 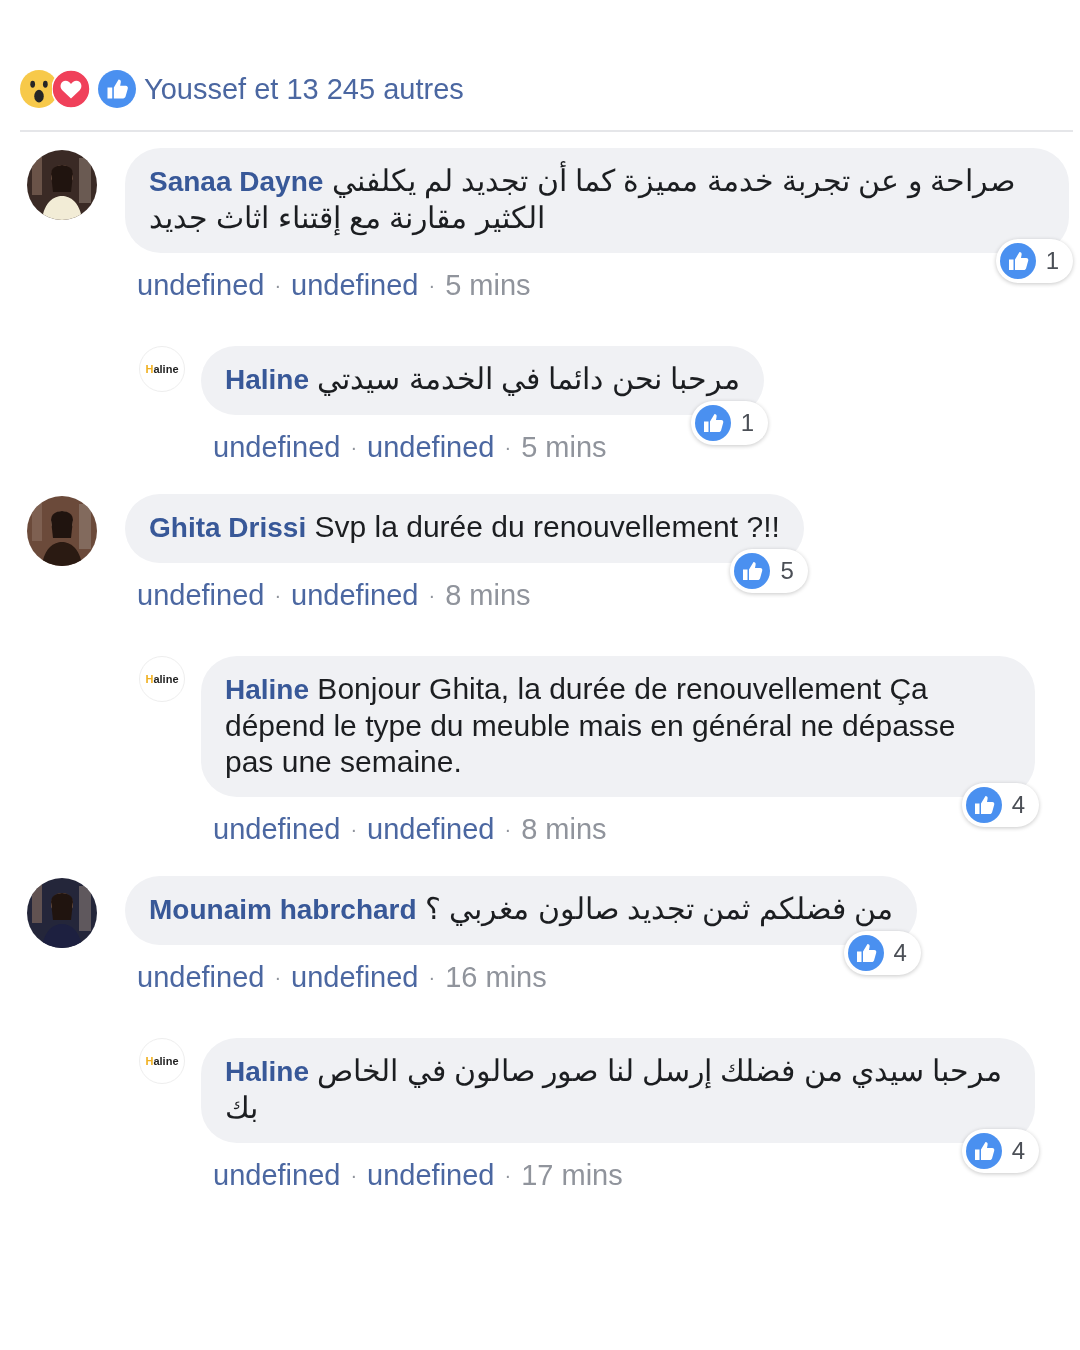 I want to click on commenter-name: Sanaa Dayne, so click(x=236, y=181).